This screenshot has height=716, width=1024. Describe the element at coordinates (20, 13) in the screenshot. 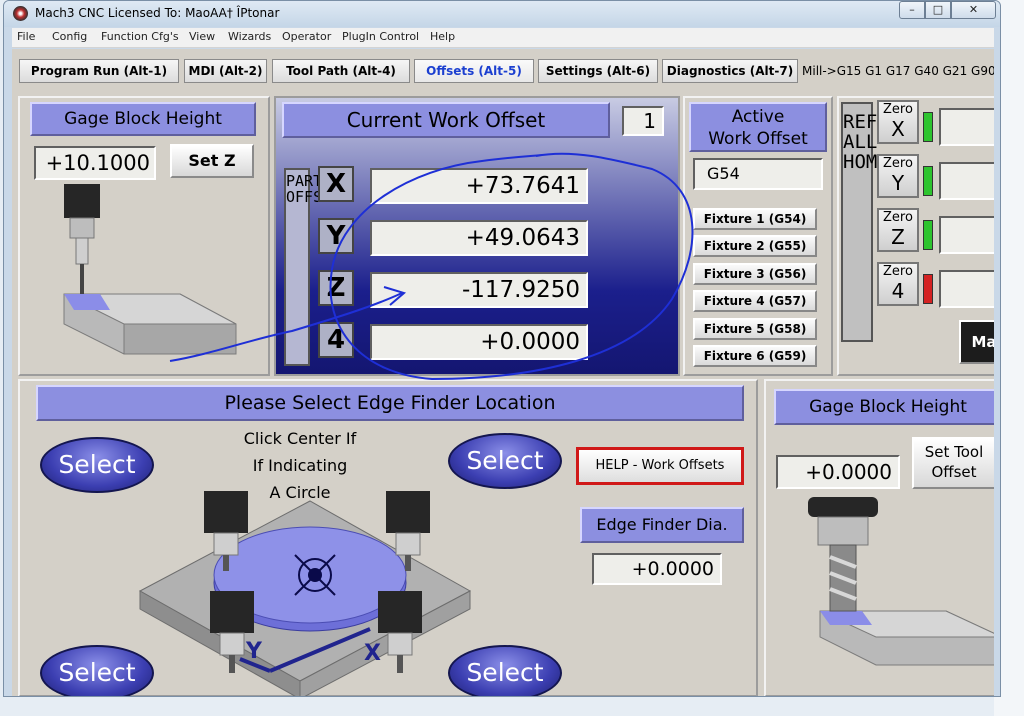

I see `mach3-logo-icon` at that location.